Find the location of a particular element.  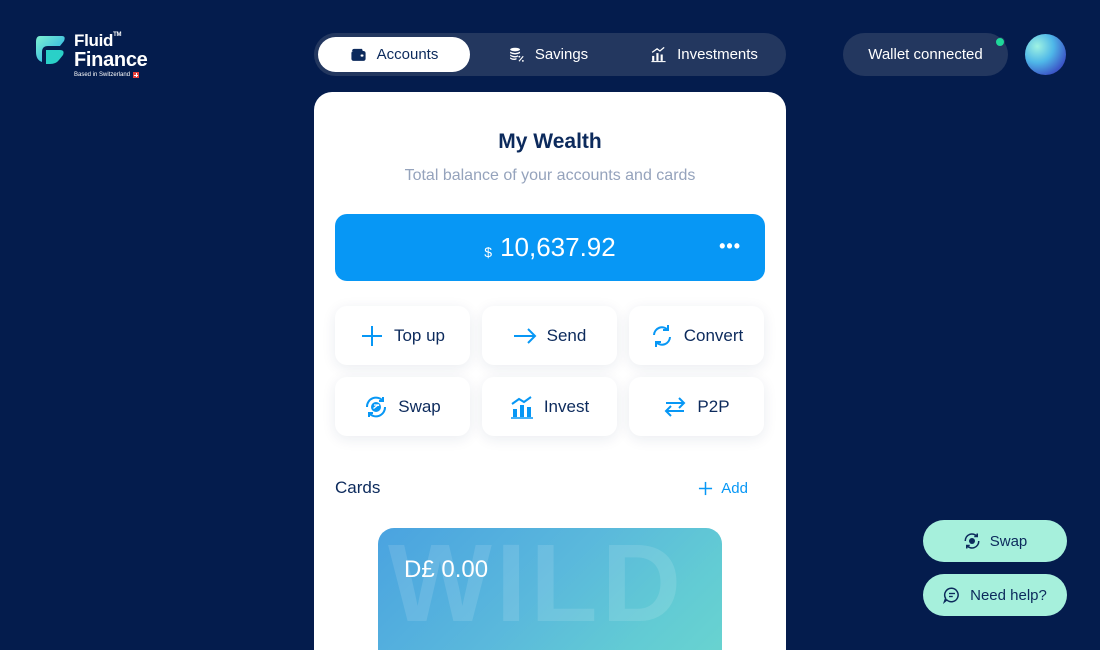

add-card-button: Add is located at coordinates (723, 488).